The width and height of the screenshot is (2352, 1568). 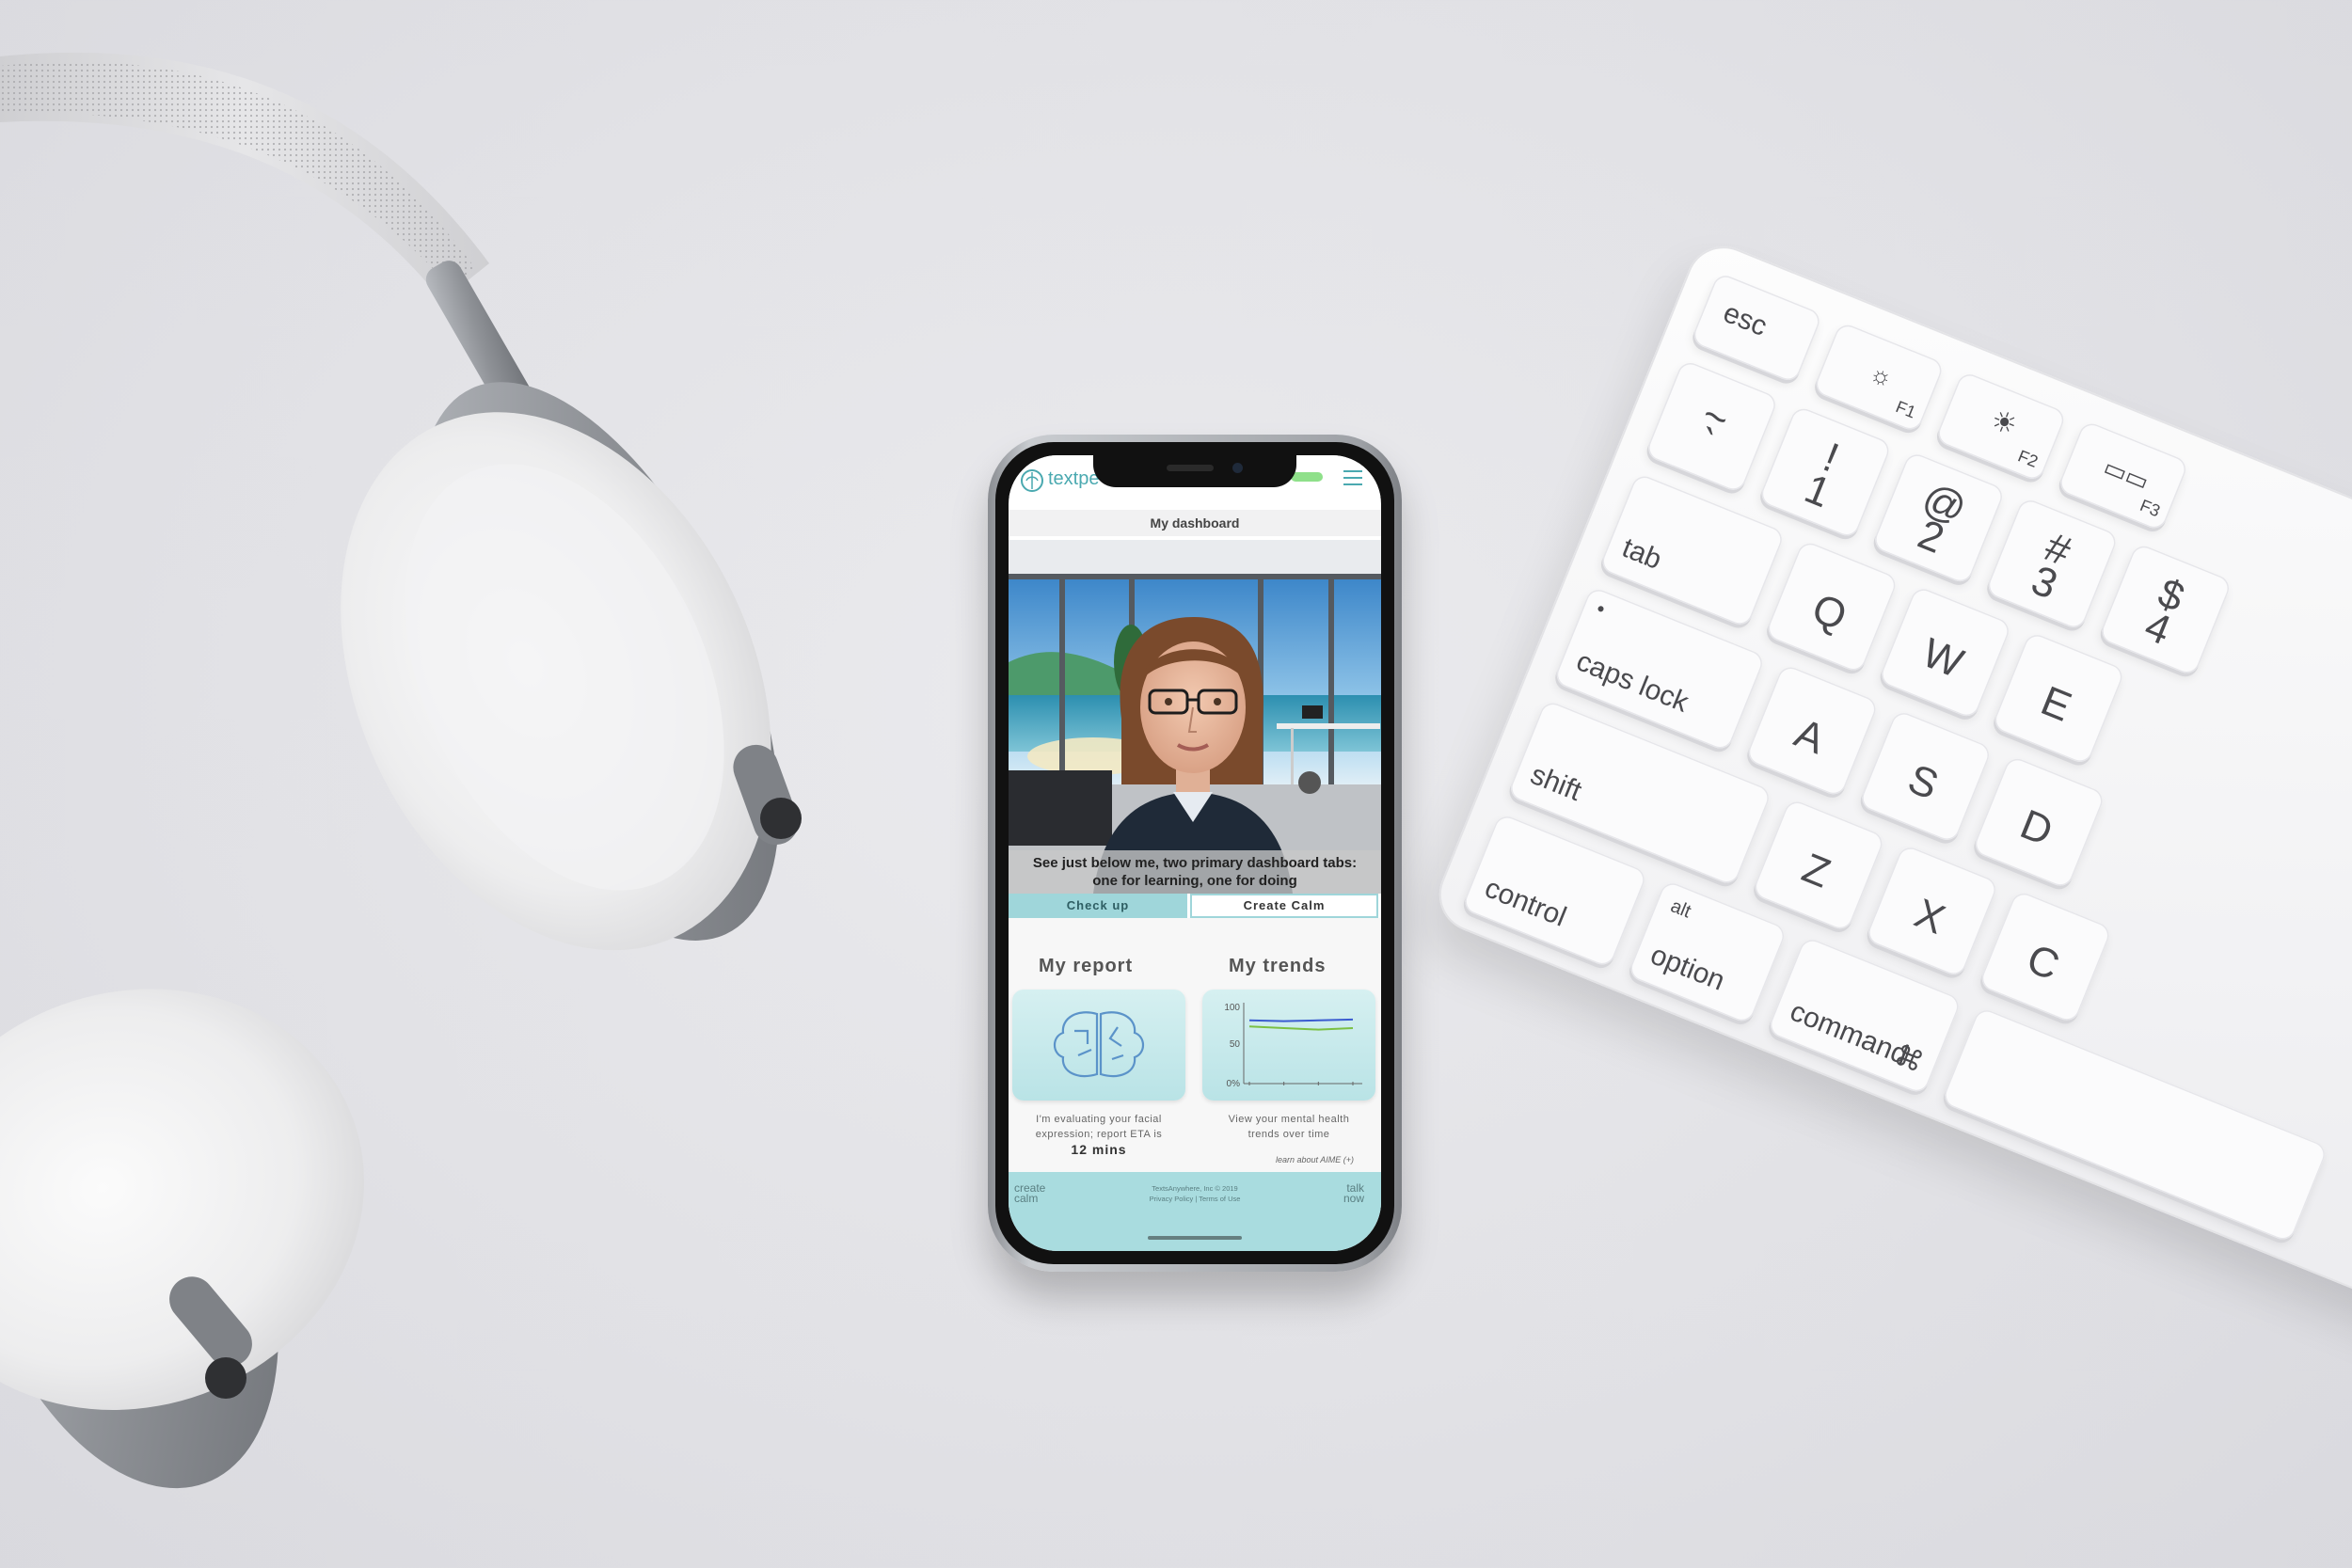 I want to click on copyright-text: TextsAnywhere, Inc © 2019, so click(x=1195, y=1188).